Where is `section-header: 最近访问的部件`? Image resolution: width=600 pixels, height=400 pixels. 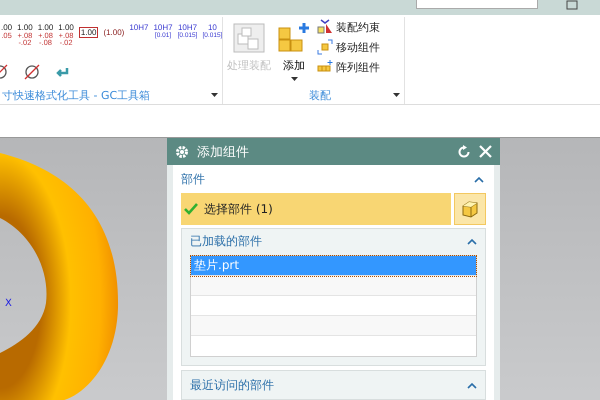 section-header: 最近访问的部件 is located at coordinates (333, 385).